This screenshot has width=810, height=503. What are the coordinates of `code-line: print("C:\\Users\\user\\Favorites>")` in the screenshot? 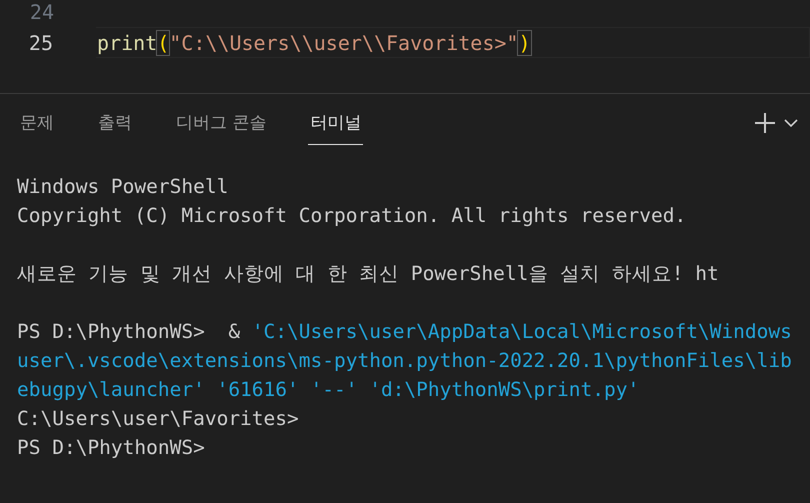 It's located at (314, 42).